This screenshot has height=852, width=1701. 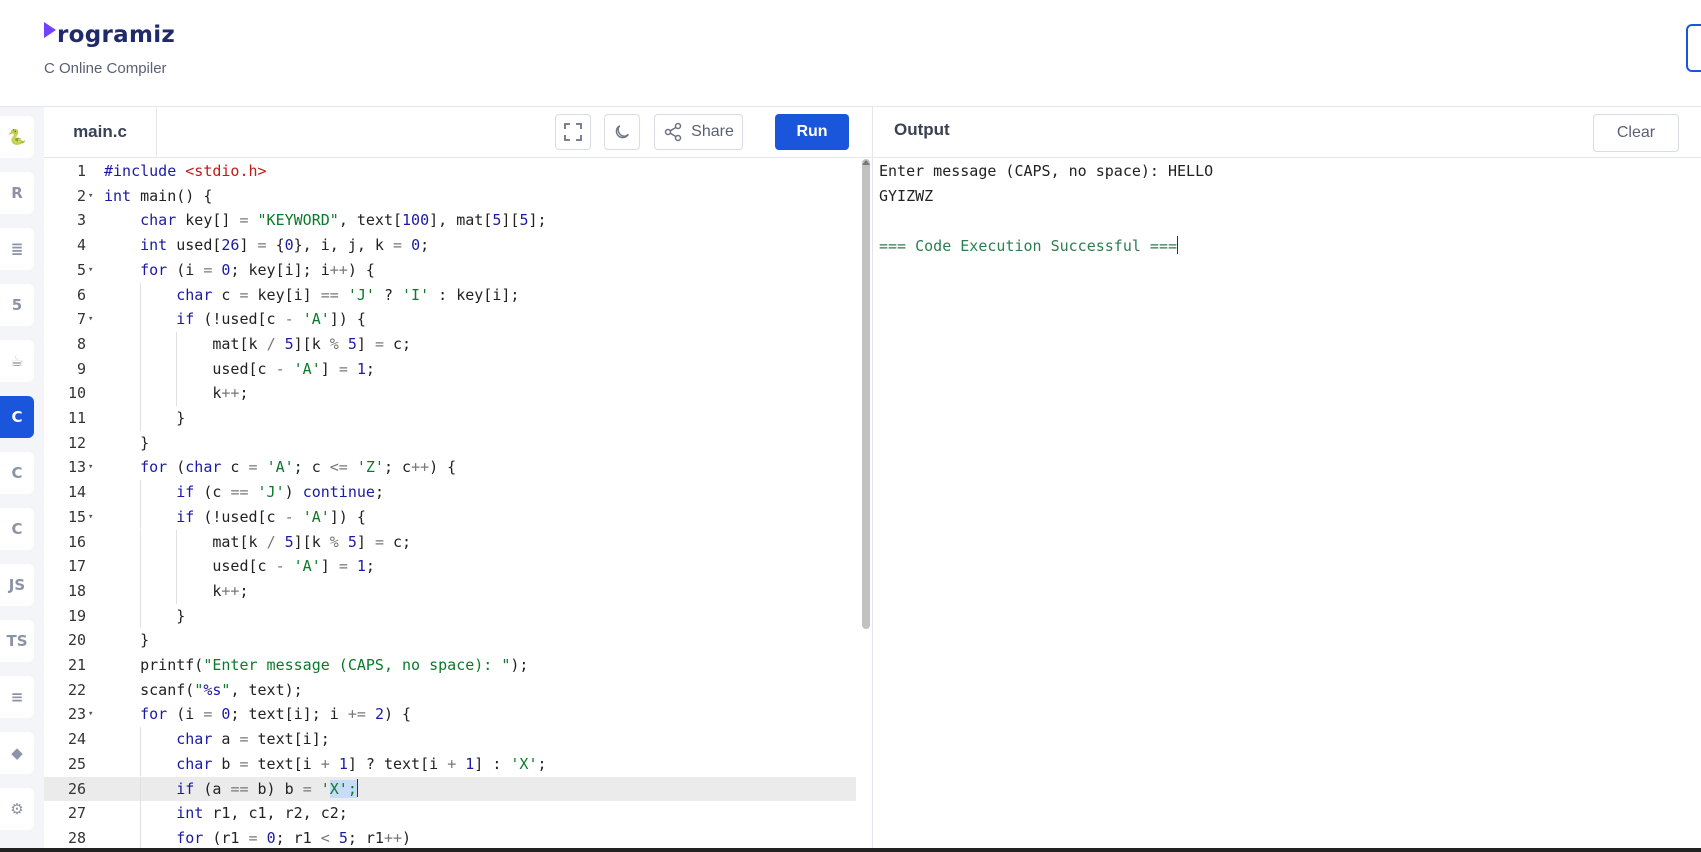 I want to click on csharp-icon: C, so click(x=17, y=529).